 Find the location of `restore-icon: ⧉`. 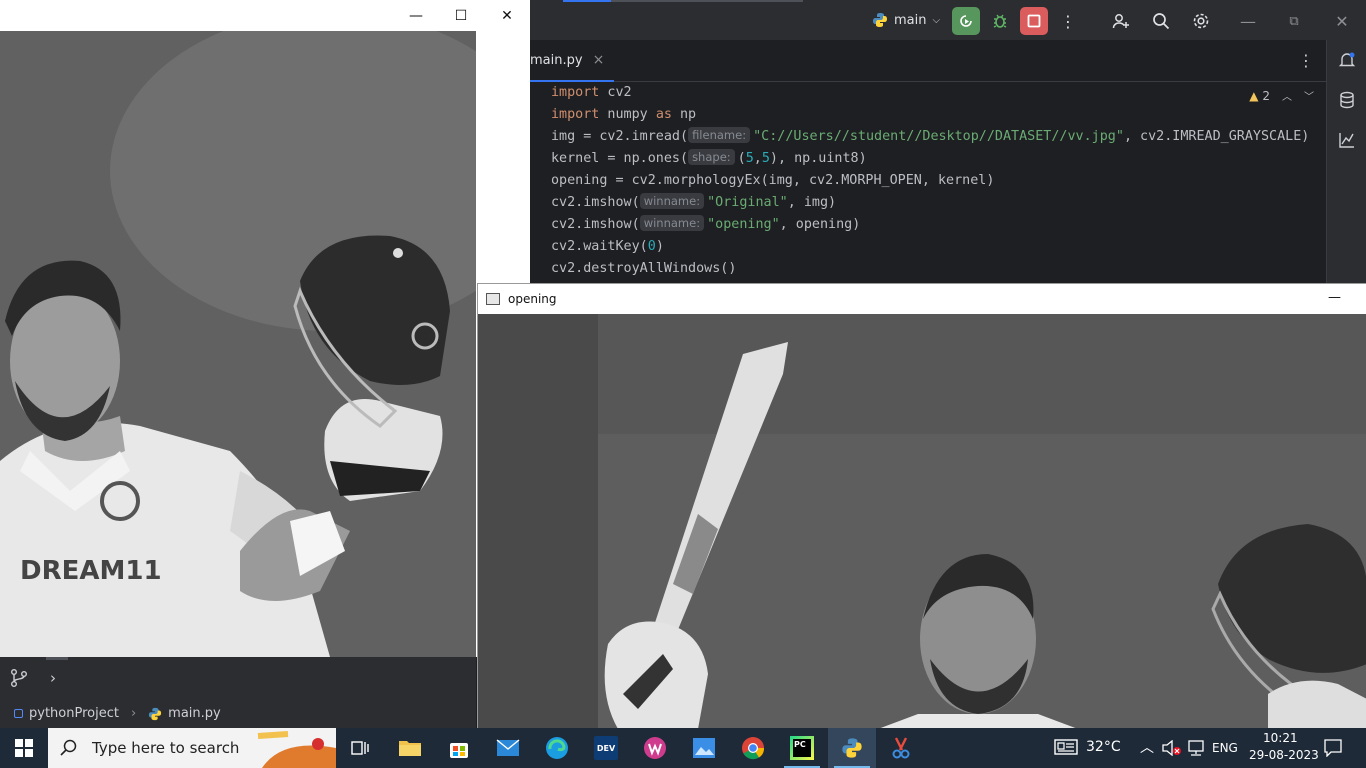

restore-icon: ⧉ is located at coordinates (1294, 21).